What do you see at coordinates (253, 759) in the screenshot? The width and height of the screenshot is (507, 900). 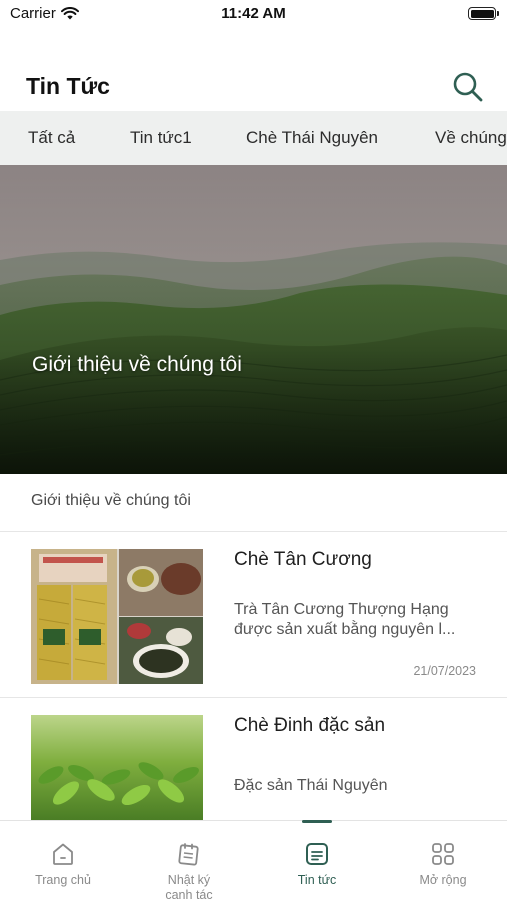 I see `news-item: Chè Đinh đặc sản Đặc sản Thái Nguyên` at bounding box center [253, 759].